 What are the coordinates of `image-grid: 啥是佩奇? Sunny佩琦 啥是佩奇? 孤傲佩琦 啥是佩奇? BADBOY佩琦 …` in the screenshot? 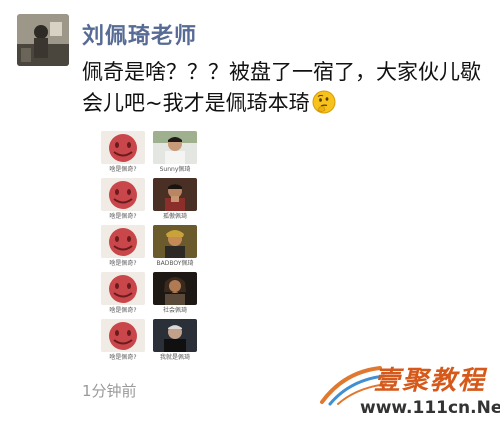 It's located at (150, 246).